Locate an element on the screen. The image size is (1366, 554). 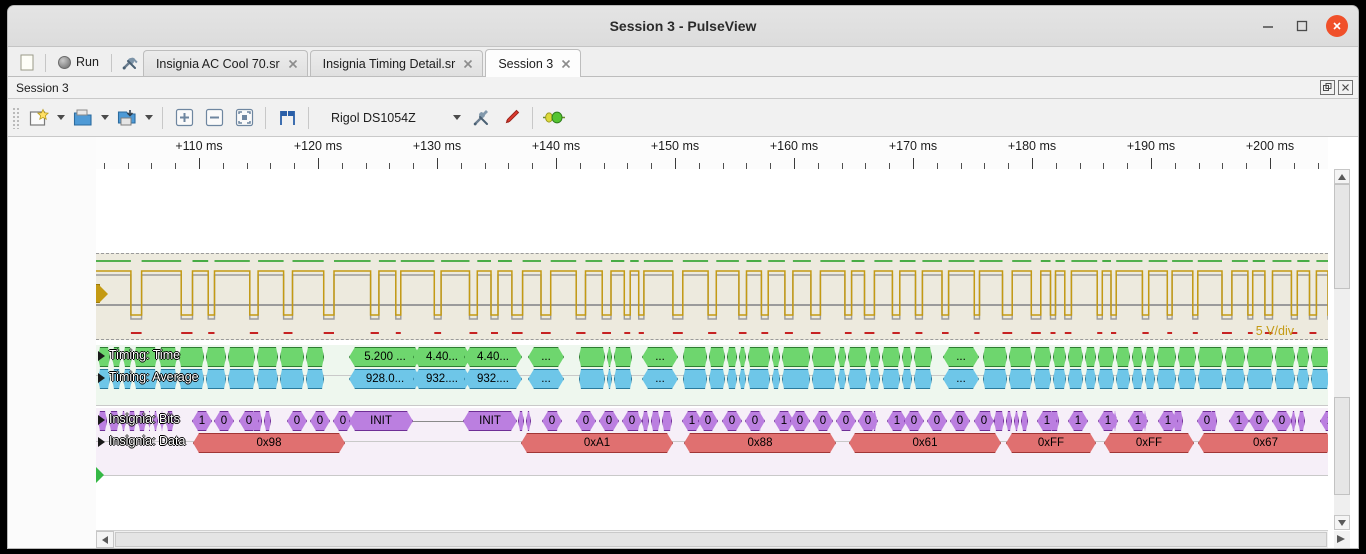
open-file-icon is located at coordinates (83, 117).